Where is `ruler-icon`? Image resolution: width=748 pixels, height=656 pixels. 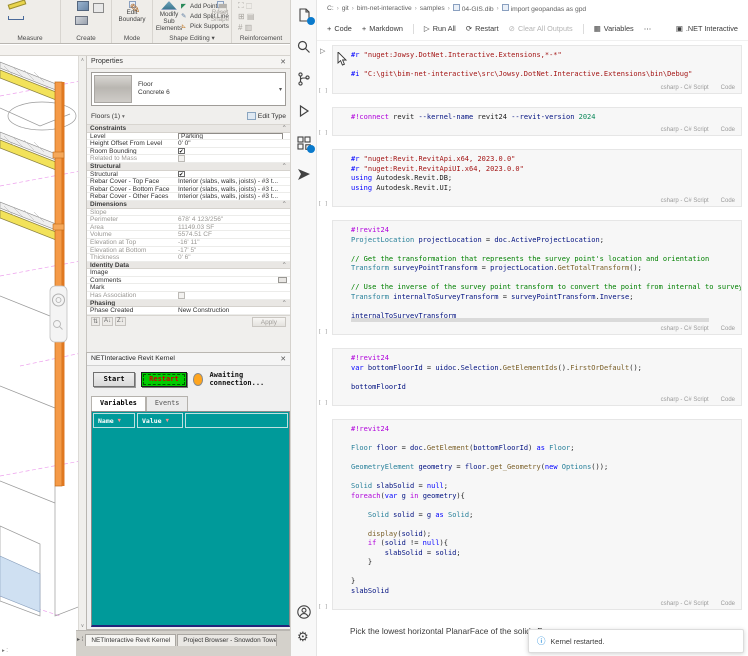 ruler-icon is located at coordinates (17, 5).